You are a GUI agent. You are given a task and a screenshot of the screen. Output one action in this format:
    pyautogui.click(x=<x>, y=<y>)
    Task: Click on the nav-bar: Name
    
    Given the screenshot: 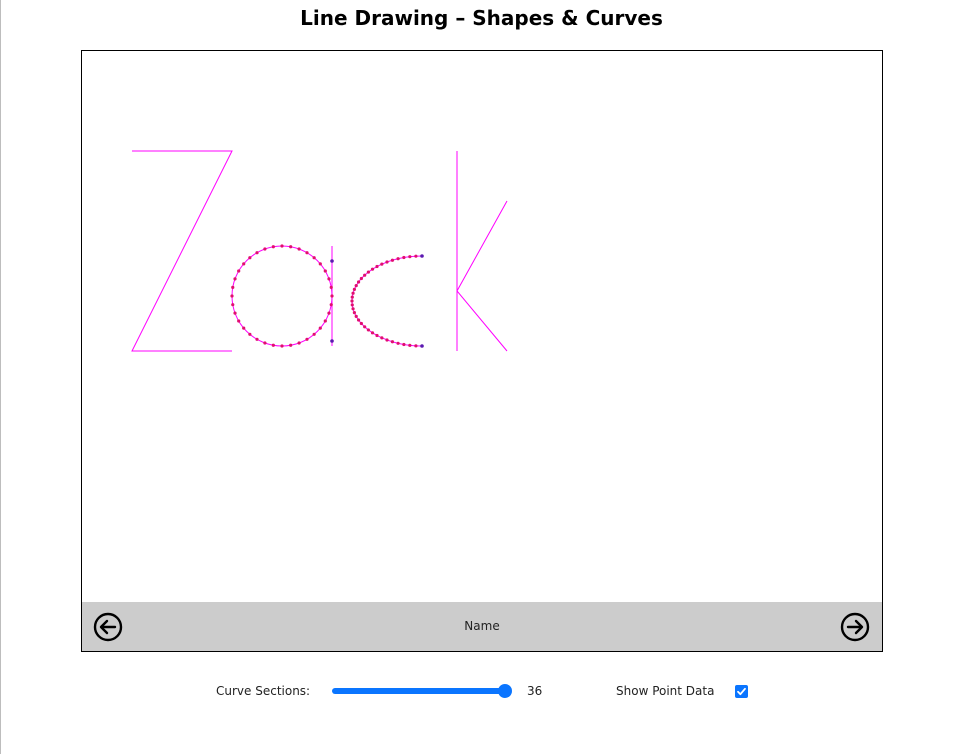 What is the action you would take?
    pyautogui.click(x=482, y=626)
    